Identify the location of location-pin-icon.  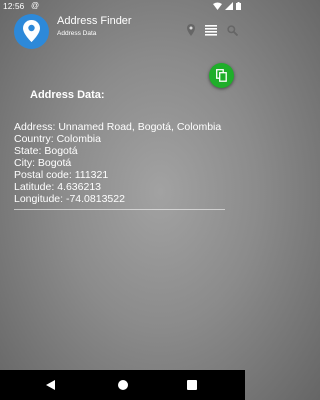
(191, 30).